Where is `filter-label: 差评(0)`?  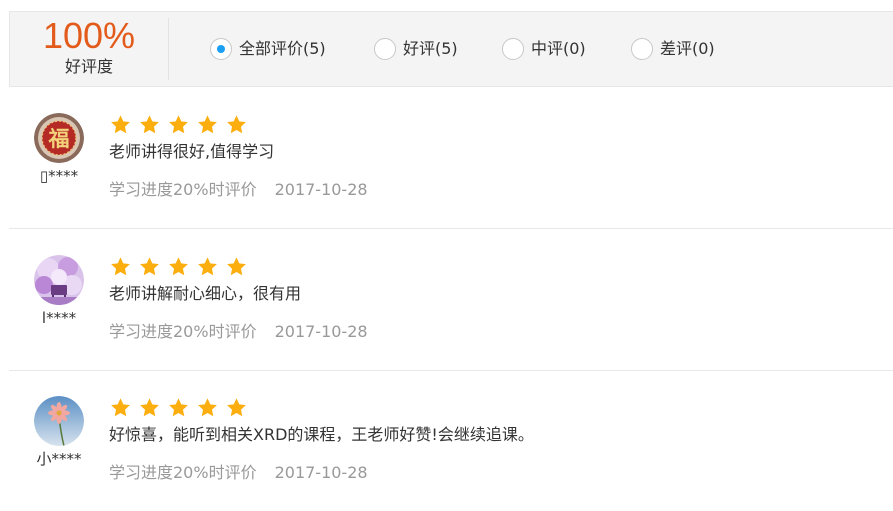
filter-label: 差评(0) is located at coordinates (687, 48).